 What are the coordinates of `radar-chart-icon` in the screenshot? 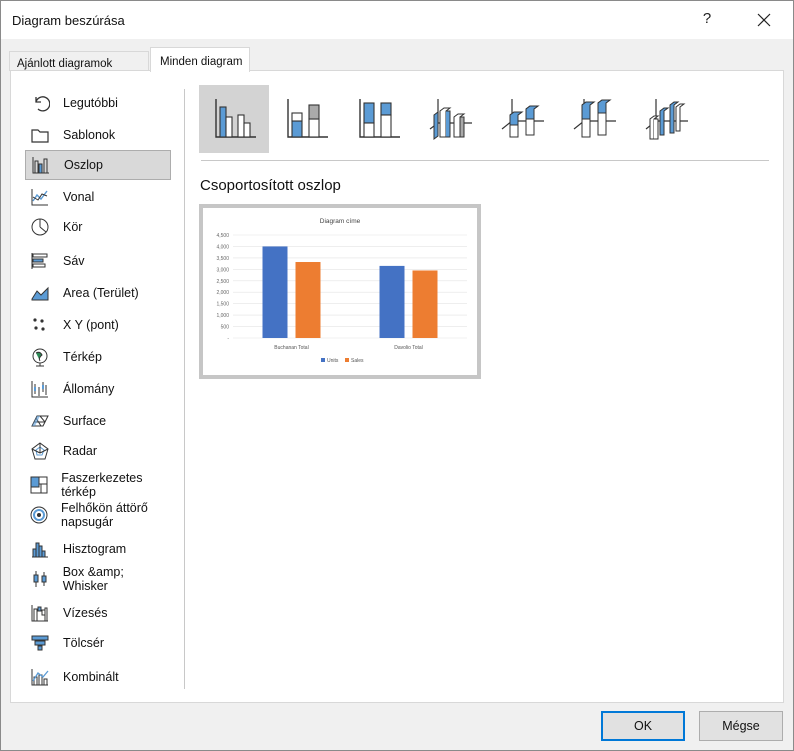 It's located at (40, 451).